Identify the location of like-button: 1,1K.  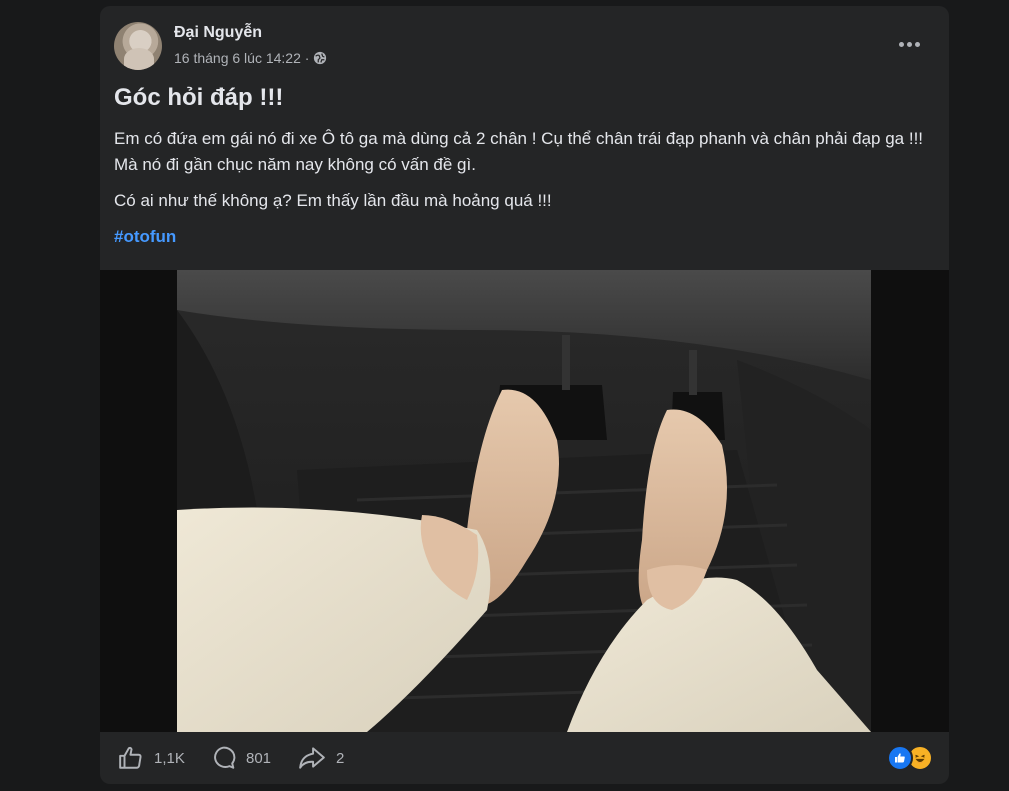
(151, 758).